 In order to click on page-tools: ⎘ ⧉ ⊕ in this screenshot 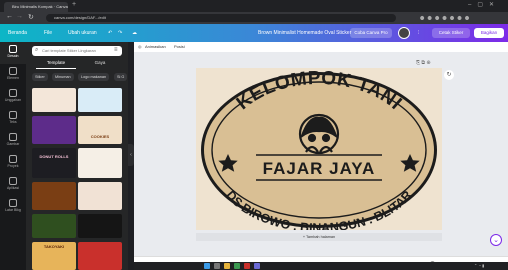, I will do `click(423, 63)`.